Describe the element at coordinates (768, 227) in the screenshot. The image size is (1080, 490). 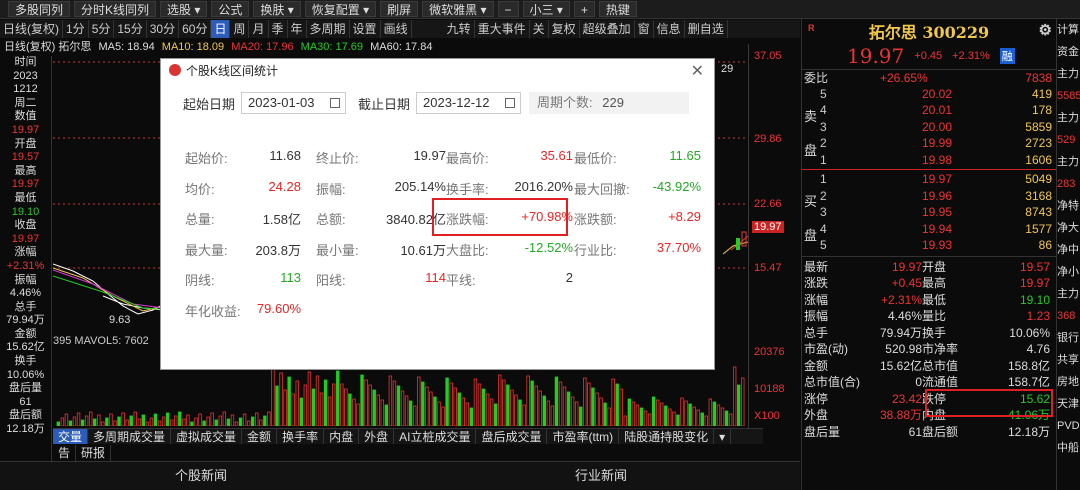
I see `current-price-tag: 19.97` at that location.